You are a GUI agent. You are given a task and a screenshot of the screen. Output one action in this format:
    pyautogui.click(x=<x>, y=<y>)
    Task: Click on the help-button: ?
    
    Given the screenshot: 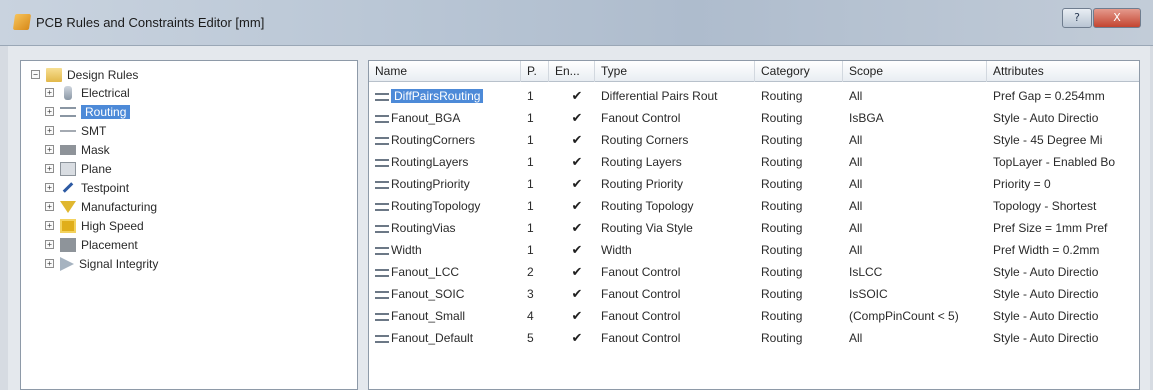 What is the action you would take?
    pyautogui.click(x=1077, y=18)
    